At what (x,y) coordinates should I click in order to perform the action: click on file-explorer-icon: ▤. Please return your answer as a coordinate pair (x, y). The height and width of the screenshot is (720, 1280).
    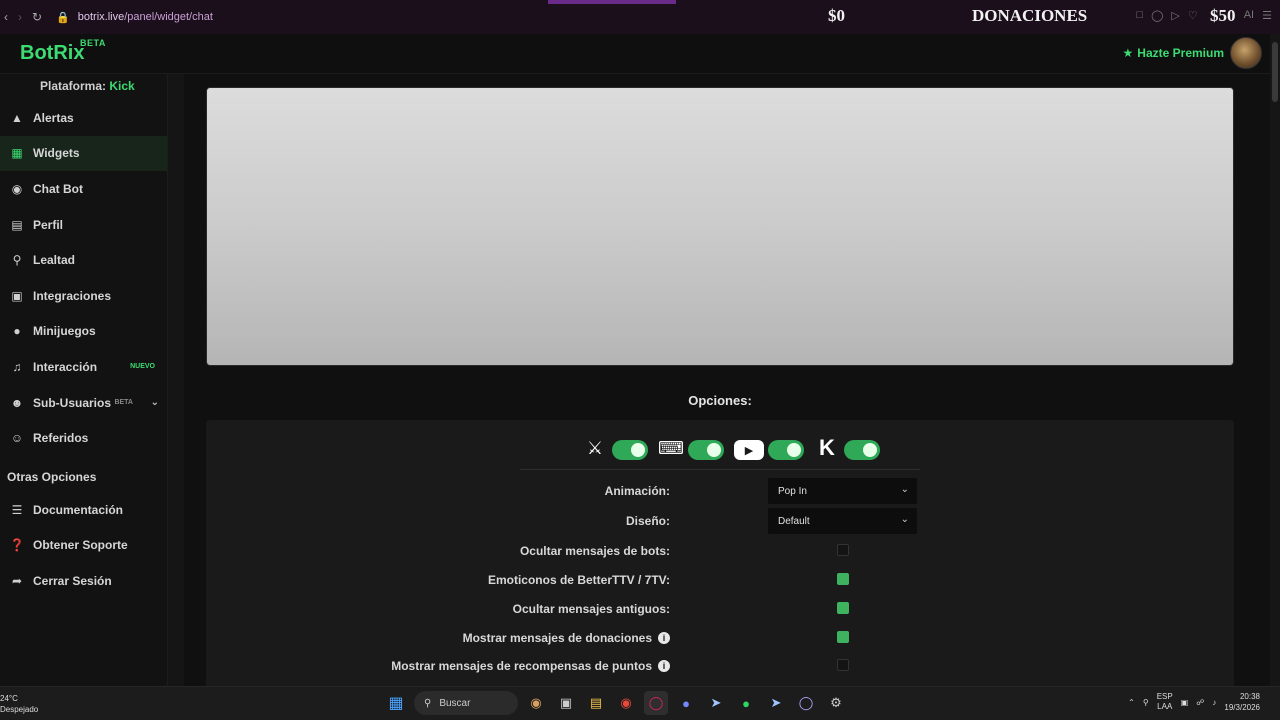
    Looking at the image, I should click on (596, 703).